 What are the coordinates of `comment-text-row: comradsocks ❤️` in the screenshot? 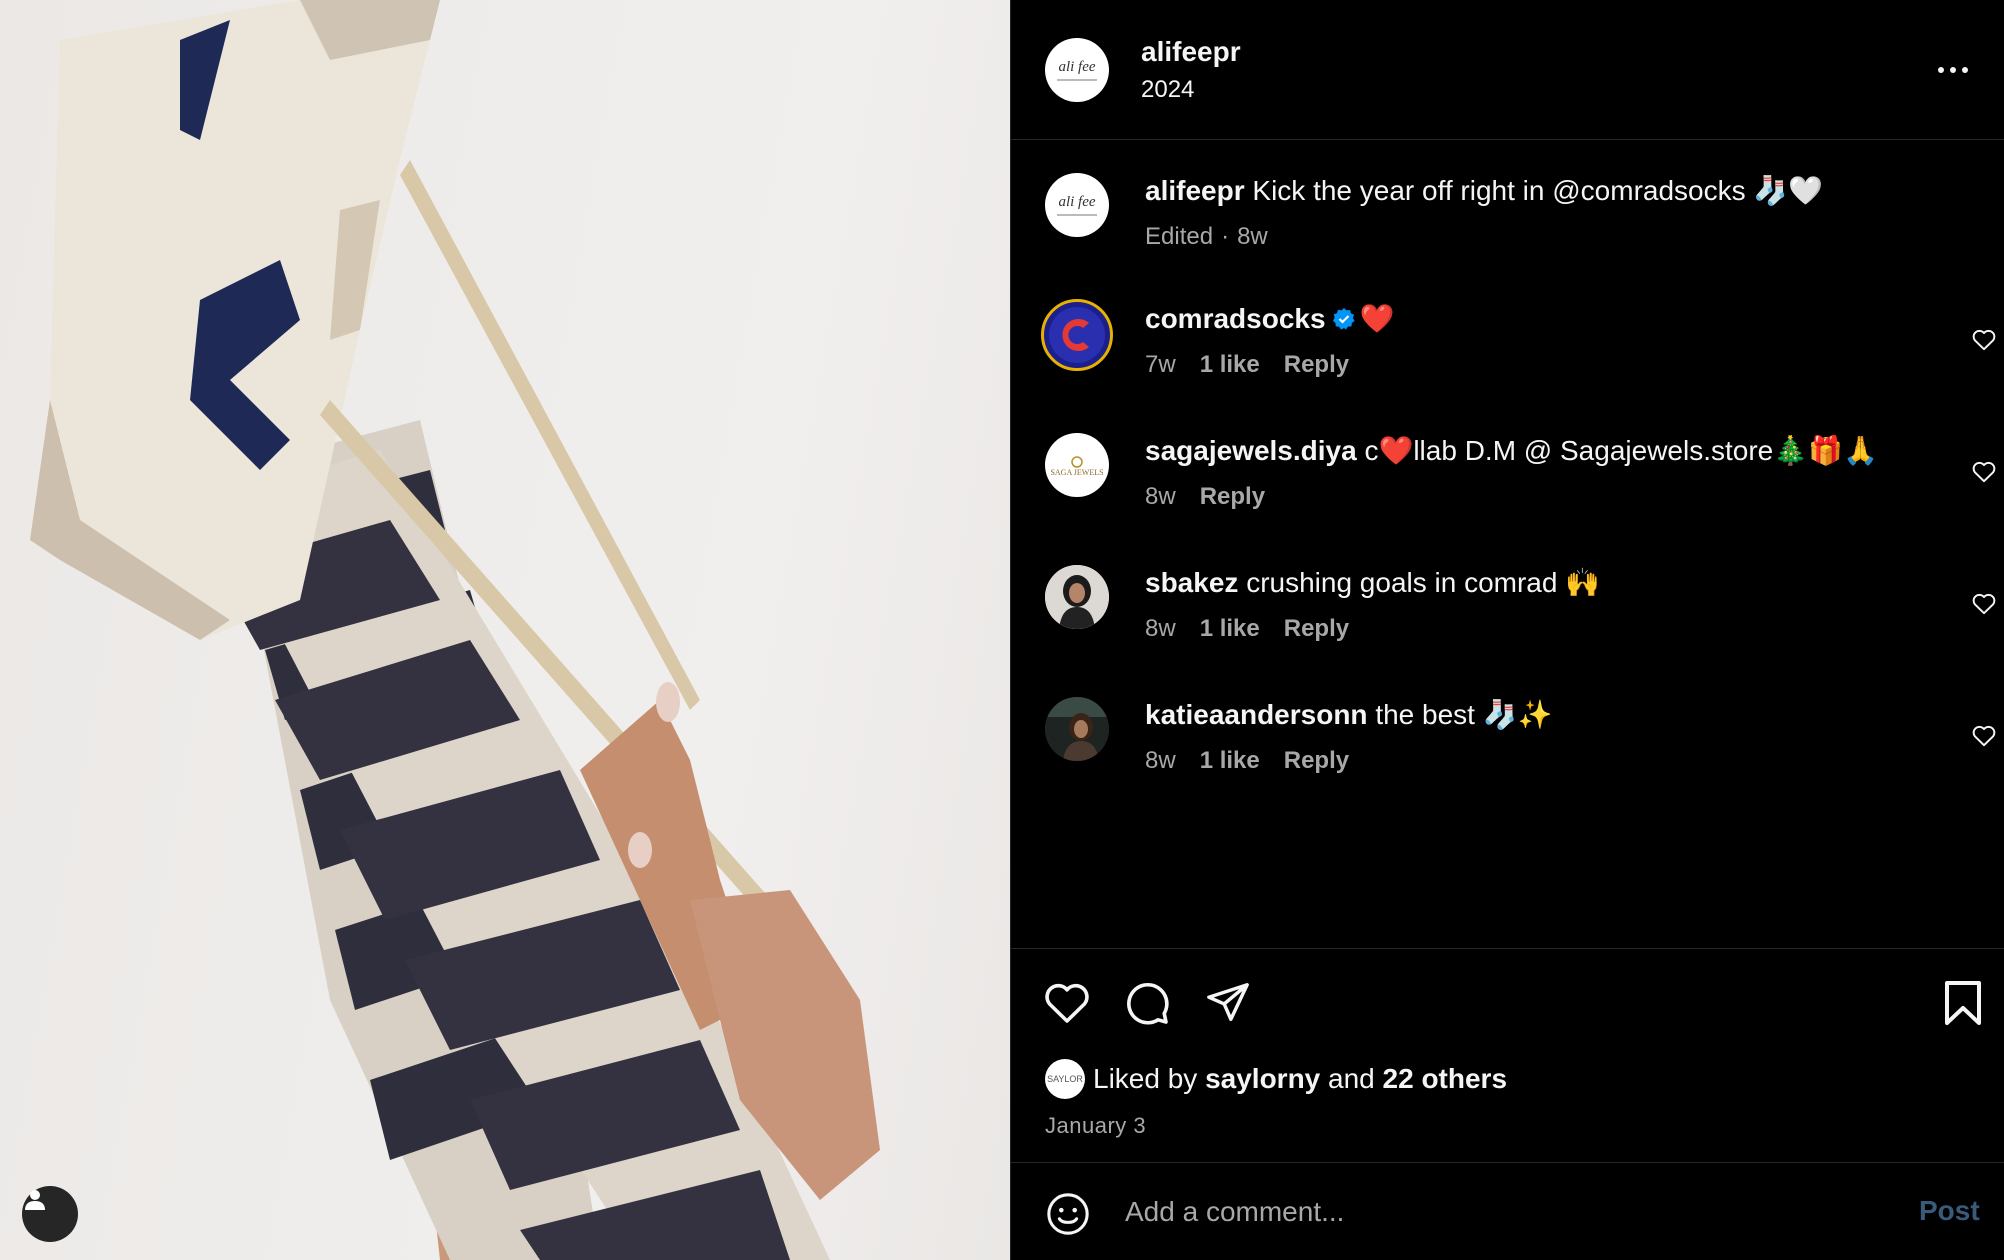 It's located at (1269, 319).